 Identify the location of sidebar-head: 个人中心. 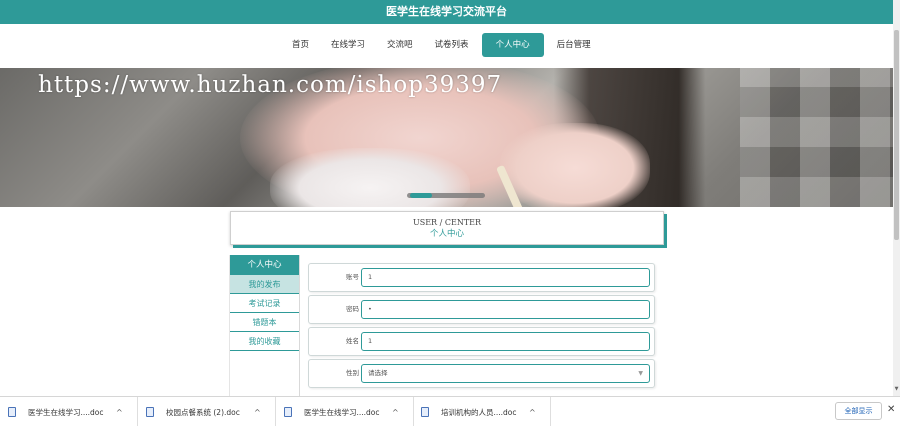
(264, 265).